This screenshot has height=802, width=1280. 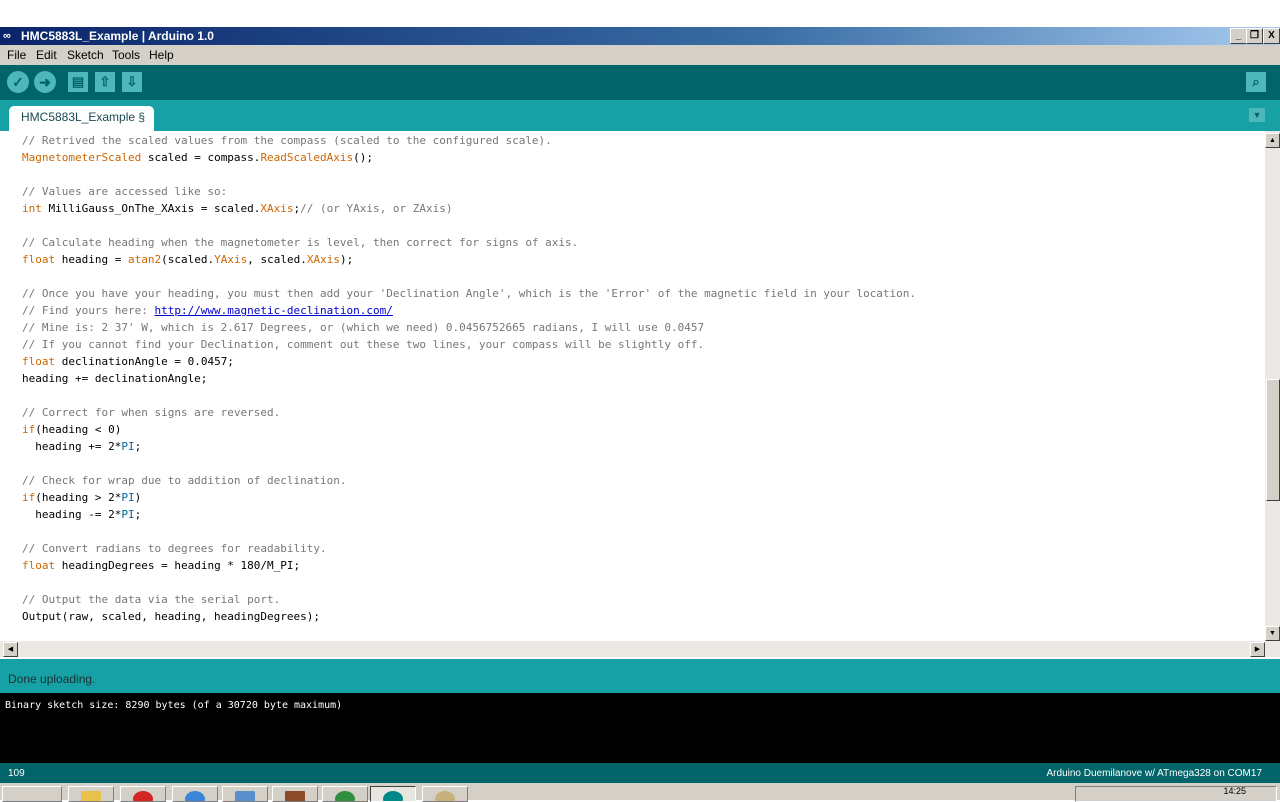 What do you see at coordinates (1273, 440) in the screenshot?
I see `vertical-scroll-thumb` at bounding box center [1273, 440].